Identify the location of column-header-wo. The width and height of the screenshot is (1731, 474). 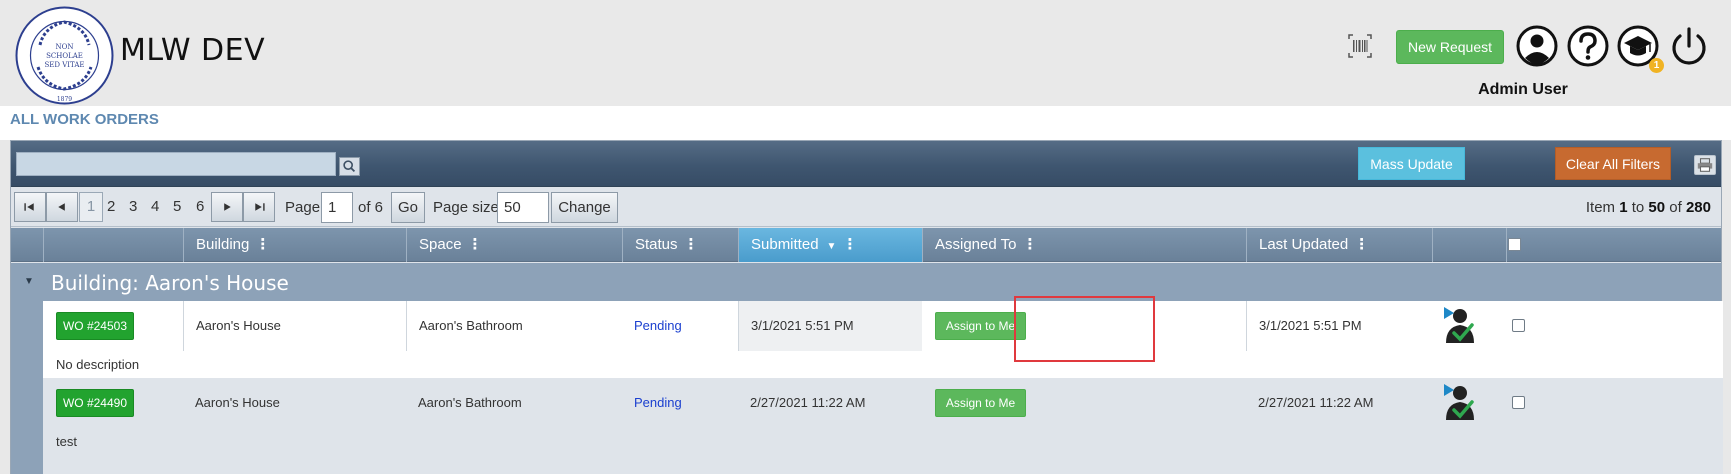
(113, 245).